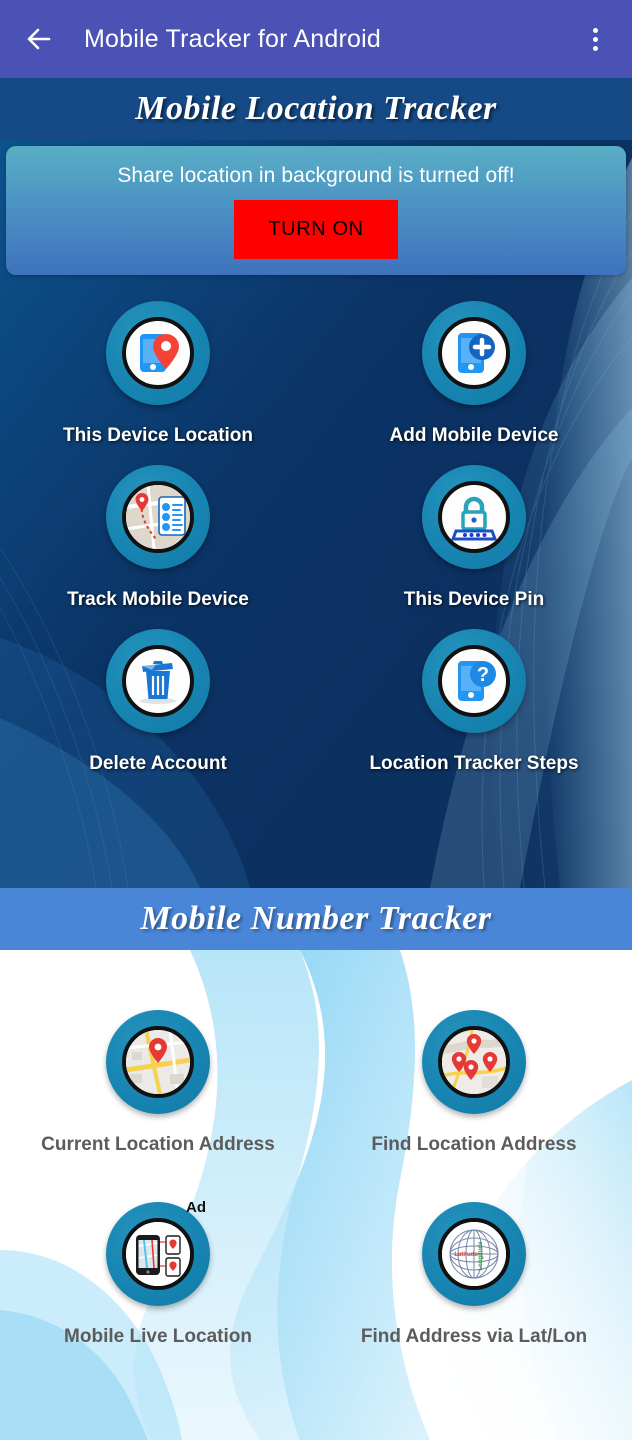 The width and height of the screenshot is (632, 1440). I want to click on feature-label: This Device Location, so click(158, 435).